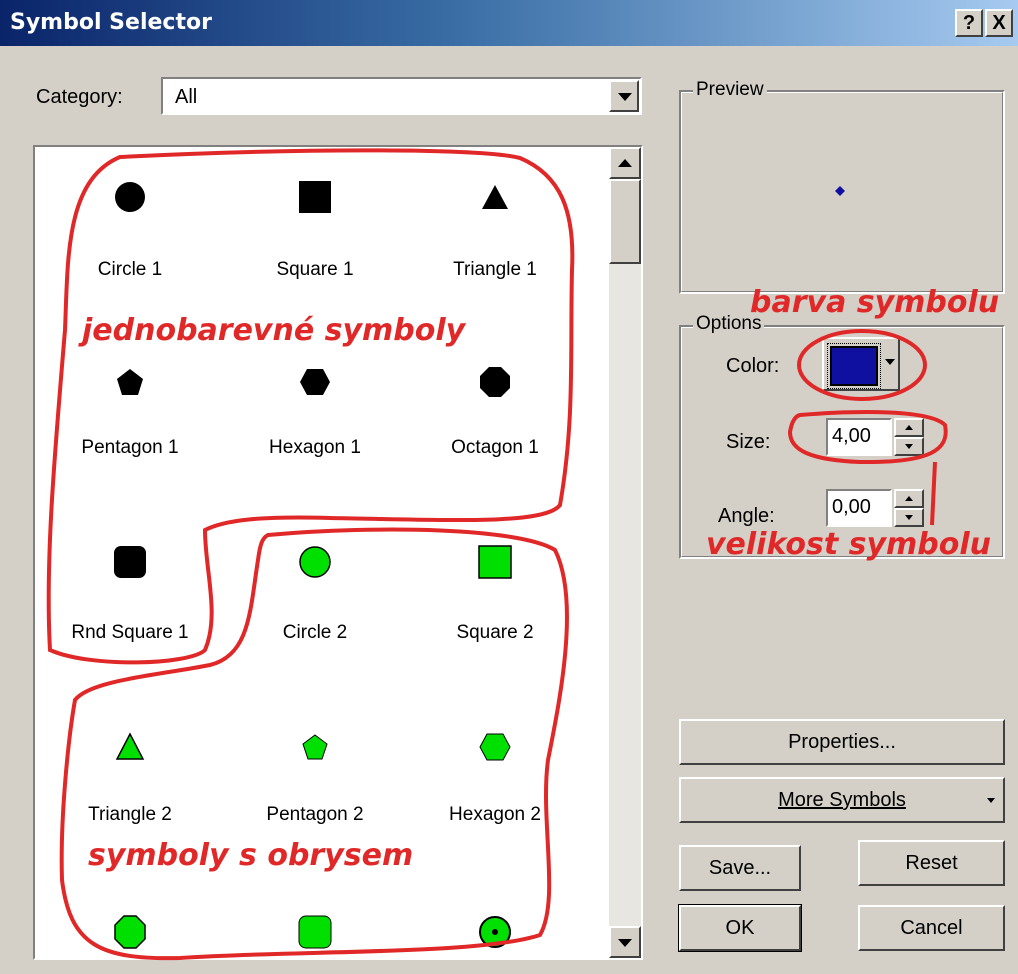 The width and height of the screenshot is (1018, 974). I want to click on symbol-label: Octagon 1, so click(495, 447).